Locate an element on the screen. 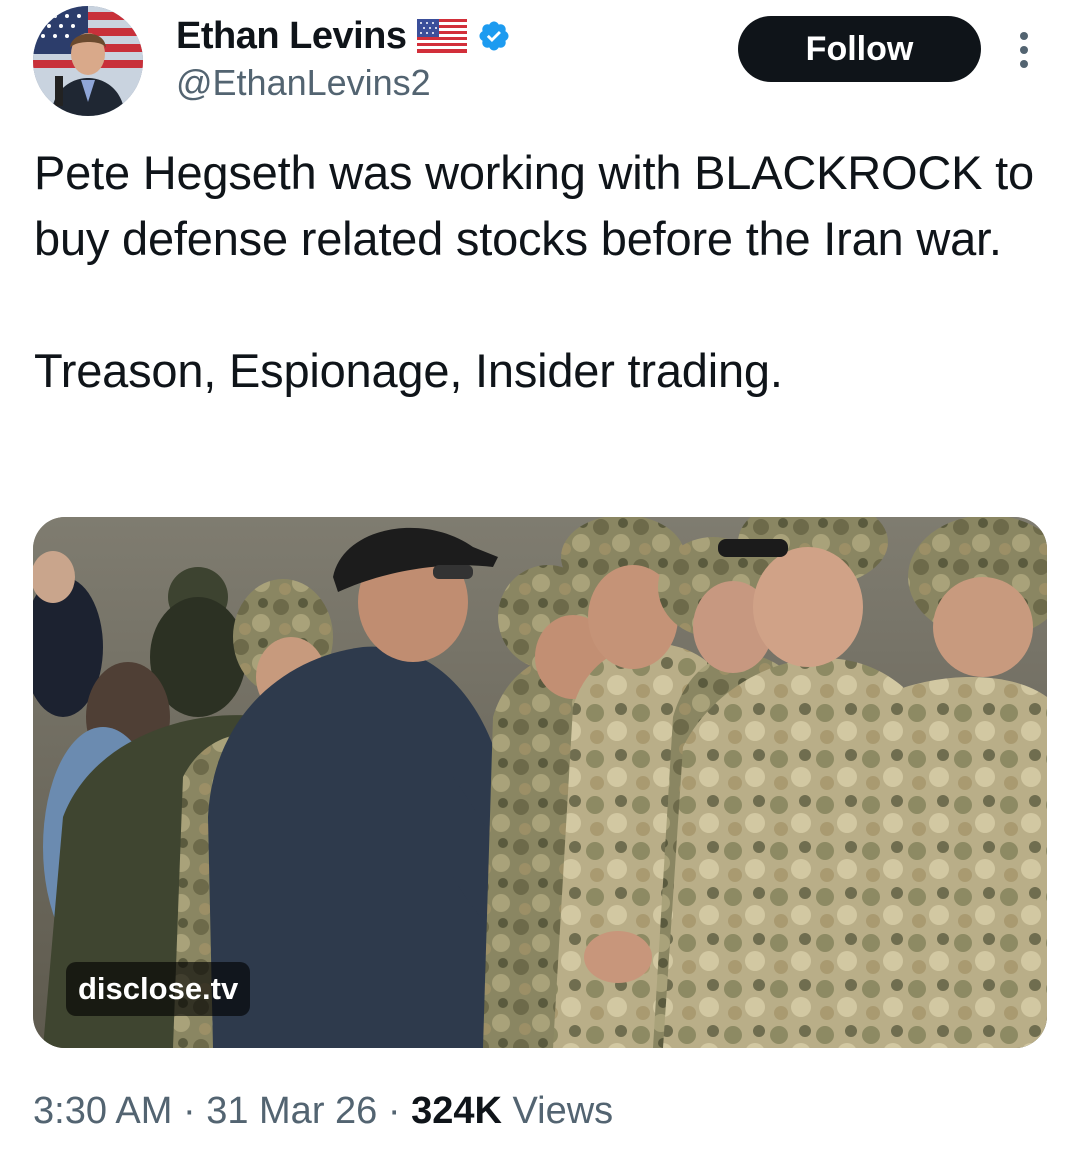 This screenshot has height=1160, width=1080. author-name: Ethan Levins is located at coordinates (291, 36).